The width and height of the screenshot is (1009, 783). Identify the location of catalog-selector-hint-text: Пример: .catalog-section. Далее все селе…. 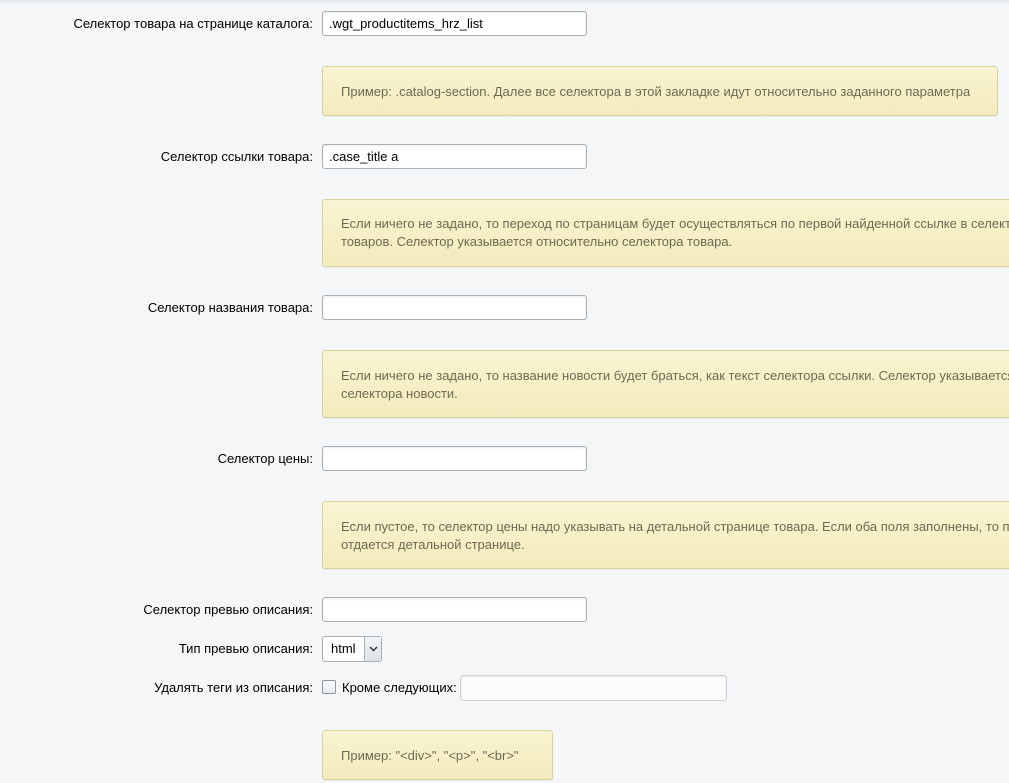
(656, 91).